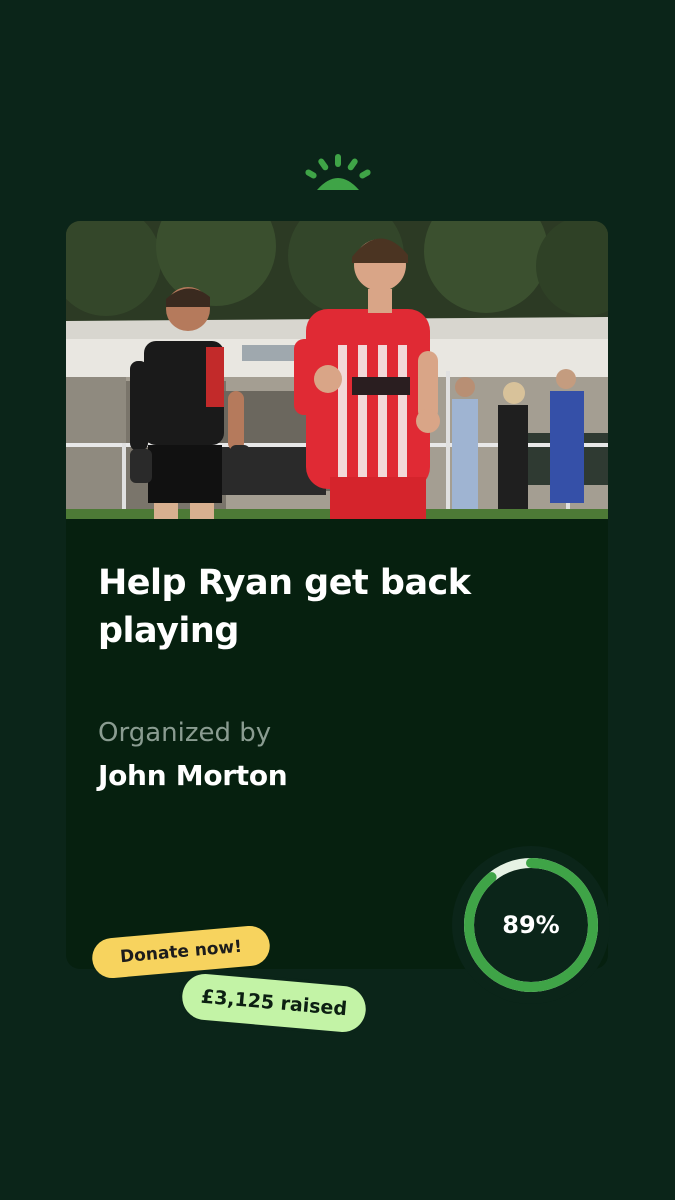  What do you see at coordinates (338, 172) in the screenshot?
I see `logo-sun-icon` at bounding box center [338, 172].